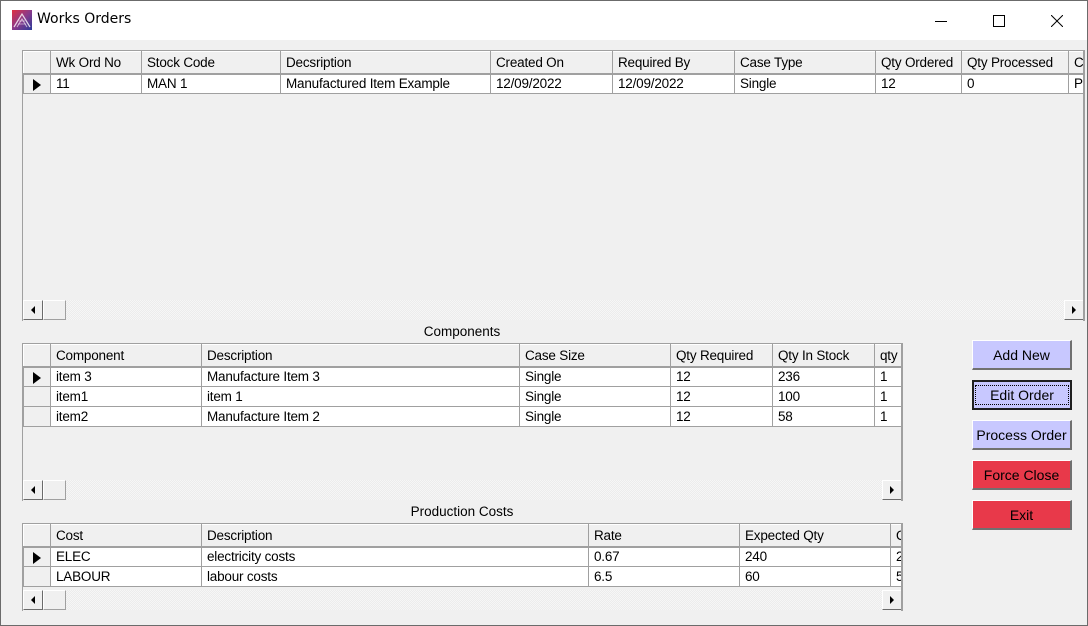 The width and height of the screenshot is (1088, 626). Describe the element at coordinates (664, 556) in the screenshot. I see `cell: 0.67` at that location.